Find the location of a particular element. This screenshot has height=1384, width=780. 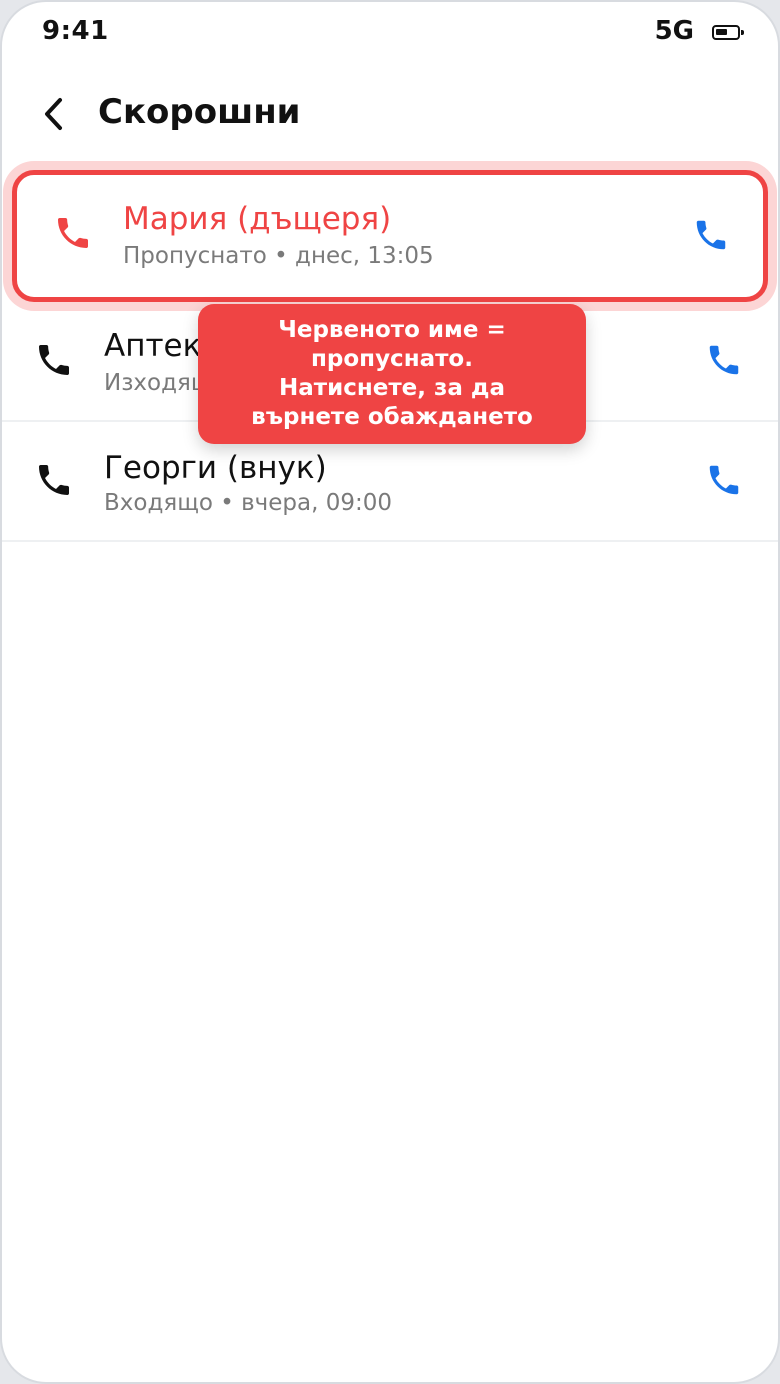

tooltip-line: Натиснете, за да is located at coordinates (391, 388).